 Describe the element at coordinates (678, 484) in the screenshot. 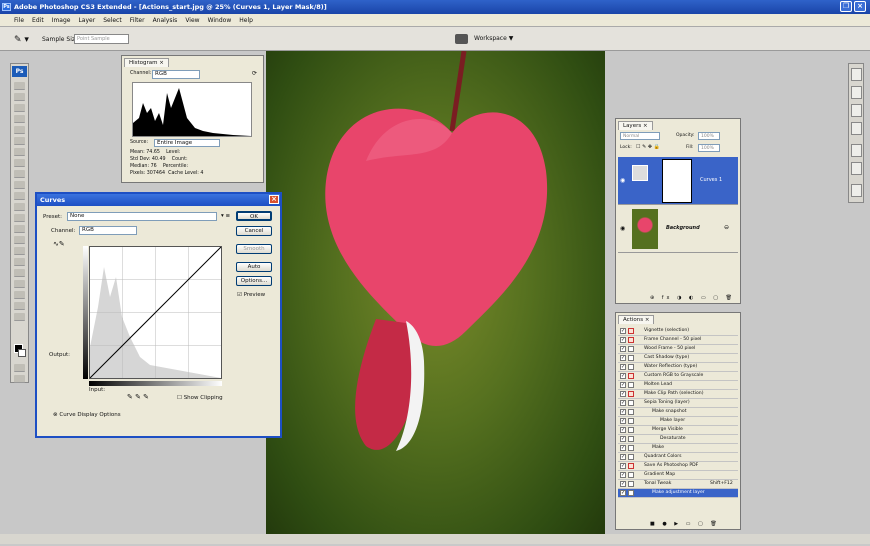

I see `action-item: ✓ Tonal Tweak Shift+F12` at that location.